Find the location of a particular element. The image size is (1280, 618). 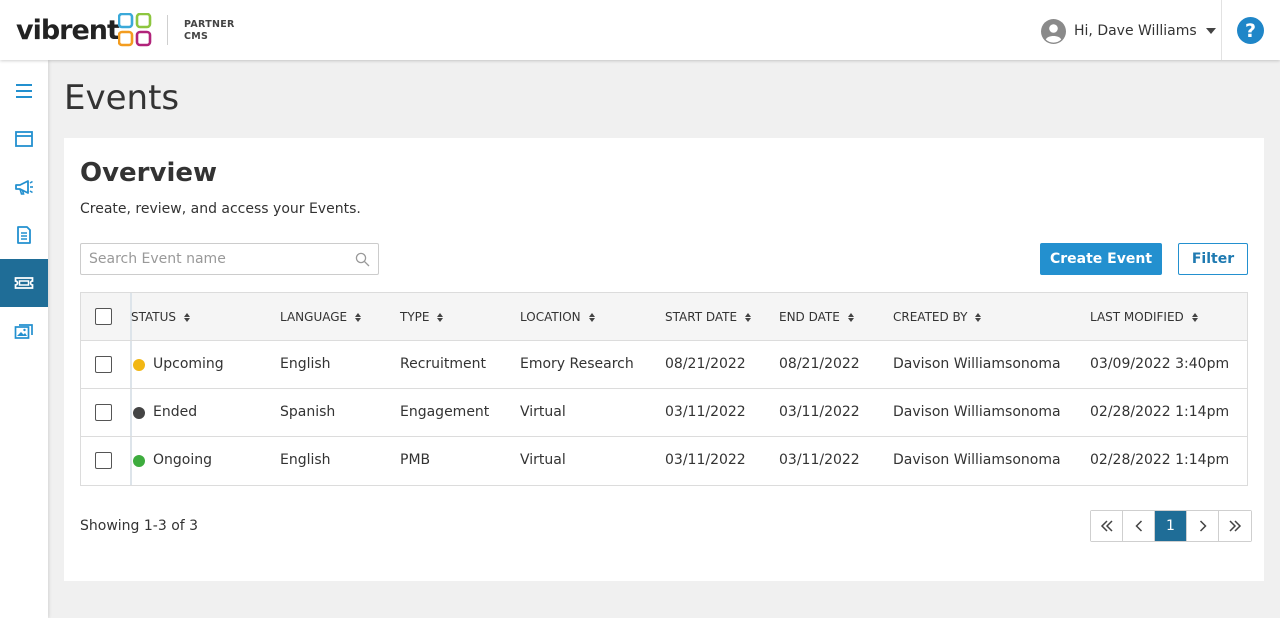

help-icon: ? is located at coordinates (1250, 30).